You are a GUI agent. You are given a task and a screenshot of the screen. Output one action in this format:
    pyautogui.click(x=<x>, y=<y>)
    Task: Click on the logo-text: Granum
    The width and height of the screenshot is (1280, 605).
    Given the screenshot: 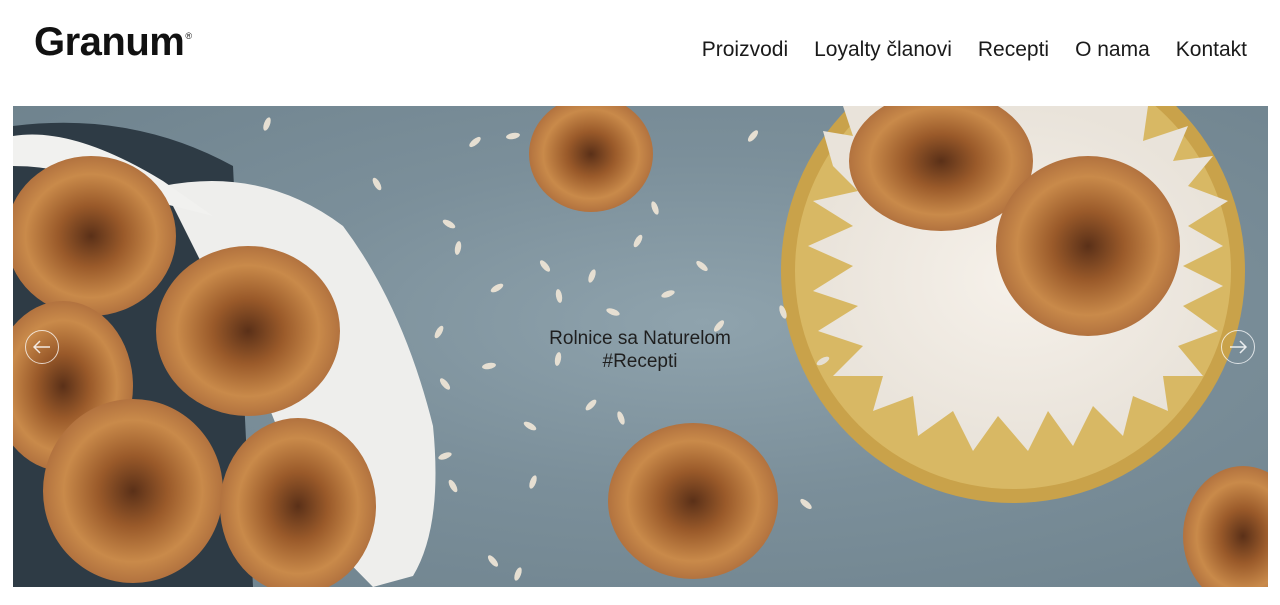 What is the action you would take?
    pyautogui.click(x=109, y=42)
    